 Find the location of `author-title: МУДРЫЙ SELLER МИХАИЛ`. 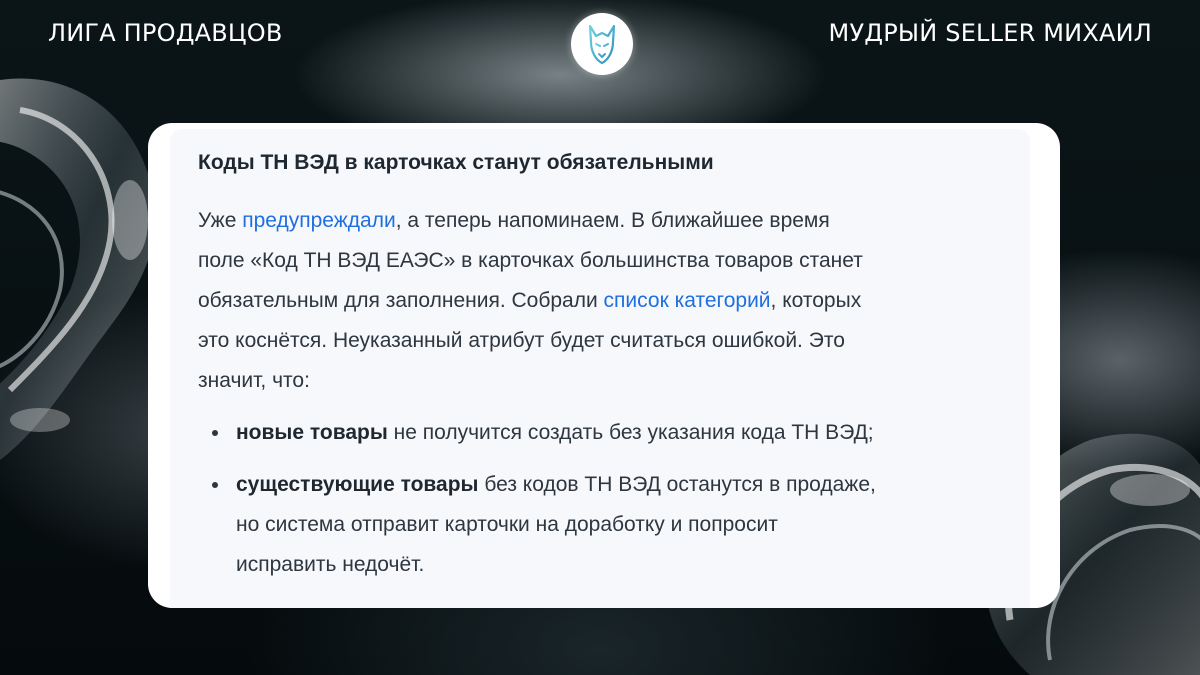

author-title: МУДРЫЙ SELLER МИХАИЛ is located at coordinates (990, 33).